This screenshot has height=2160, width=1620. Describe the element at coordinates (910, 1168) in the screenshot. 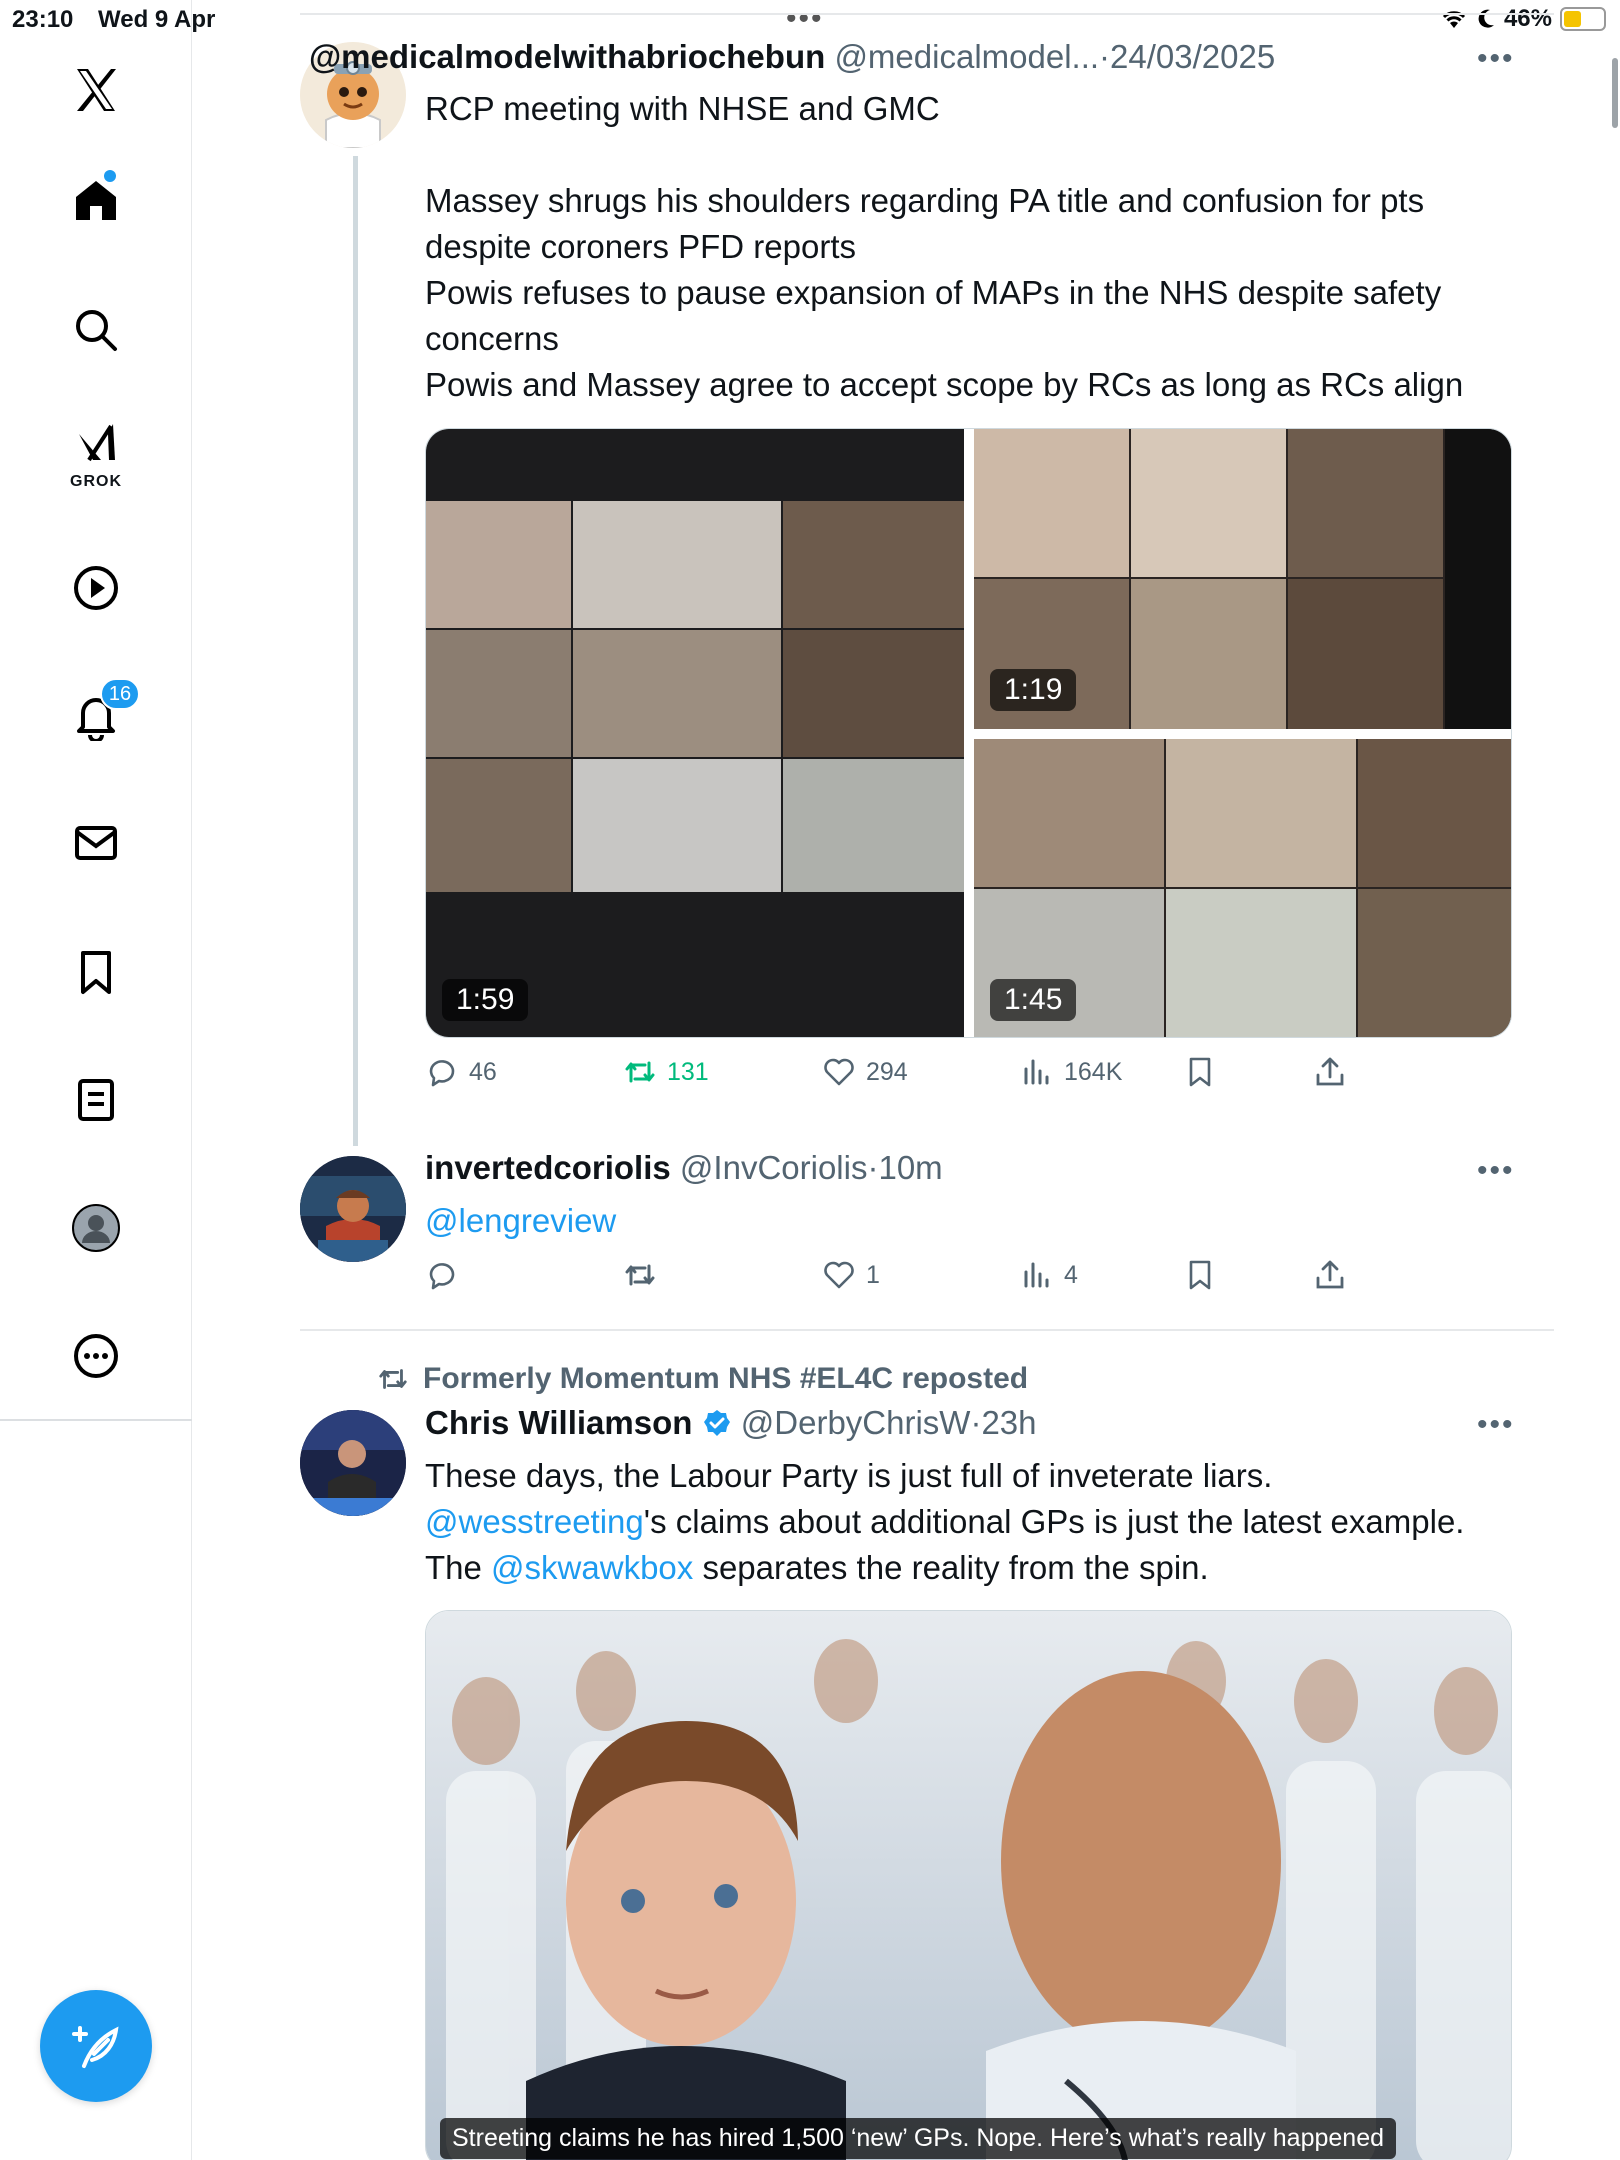

I see `post-time: 10m` at that location.